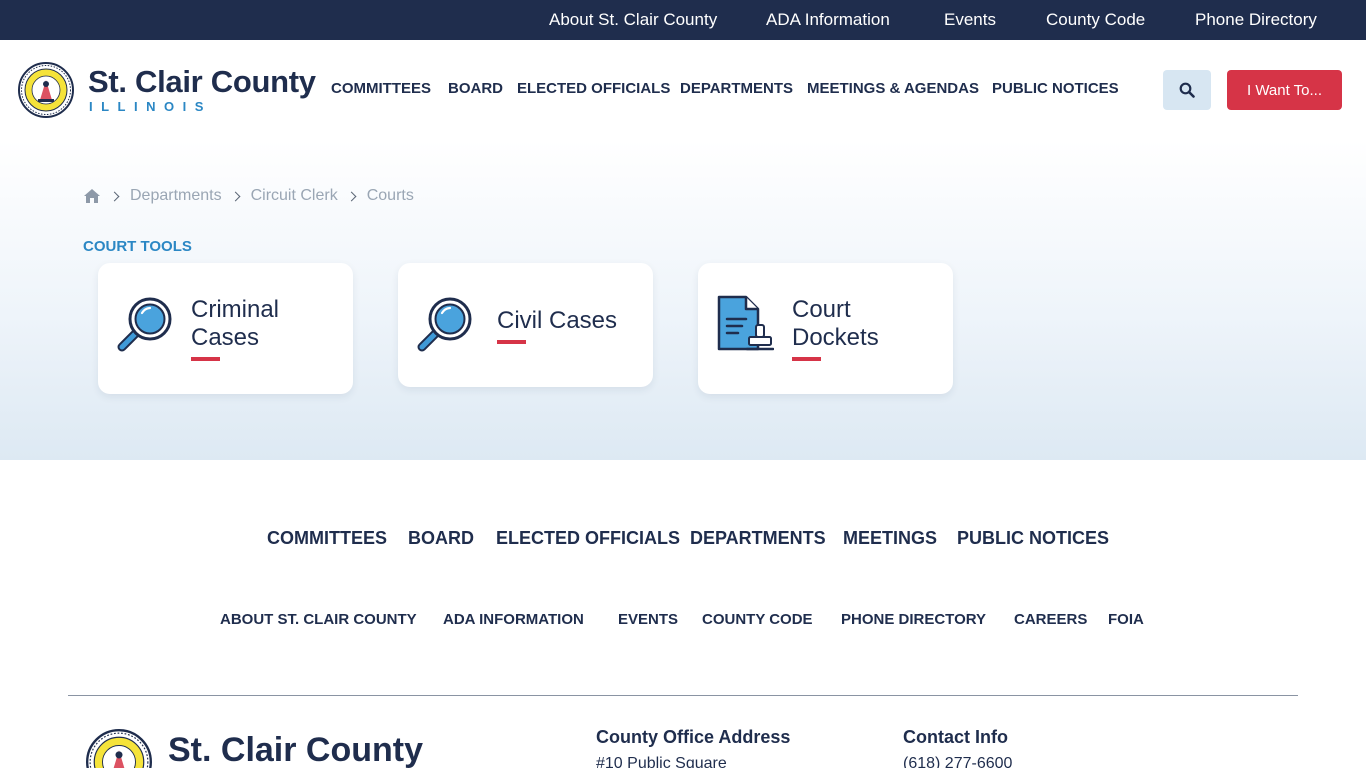  I want to click on topbar-link-about: About St. Clair County, so click(633, 20).